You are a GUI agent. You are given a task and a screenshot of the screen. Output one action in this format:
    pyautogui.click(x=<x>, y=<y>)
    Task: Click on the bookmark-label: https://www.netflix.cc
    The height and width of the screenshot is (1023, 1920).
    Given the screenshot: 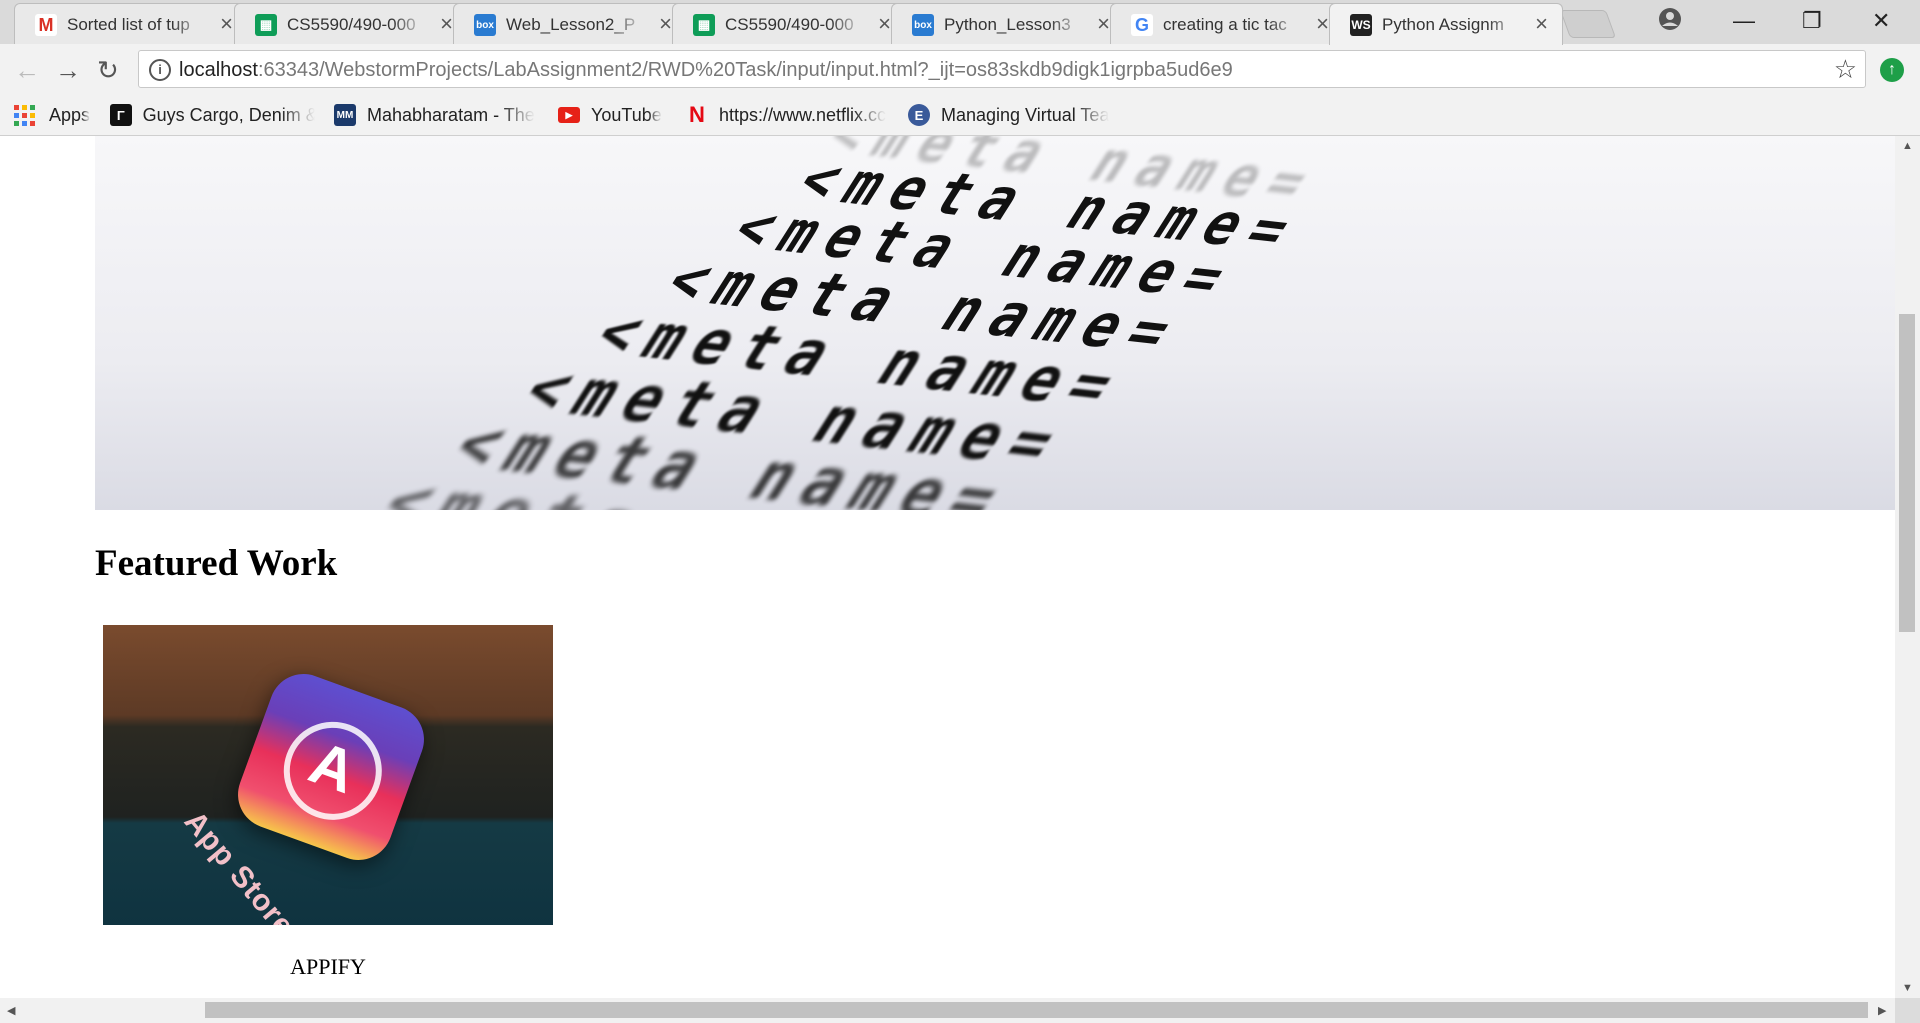 What is the action you would take?
    pyautogui.click(x=803, y=114)
    